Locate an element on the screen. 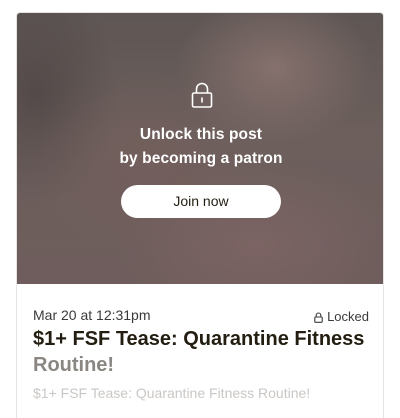 Image resolution: width=400 pixels, height=418 pixels. unlock-heading: Unlock this post is located at coordinates (201, 134).